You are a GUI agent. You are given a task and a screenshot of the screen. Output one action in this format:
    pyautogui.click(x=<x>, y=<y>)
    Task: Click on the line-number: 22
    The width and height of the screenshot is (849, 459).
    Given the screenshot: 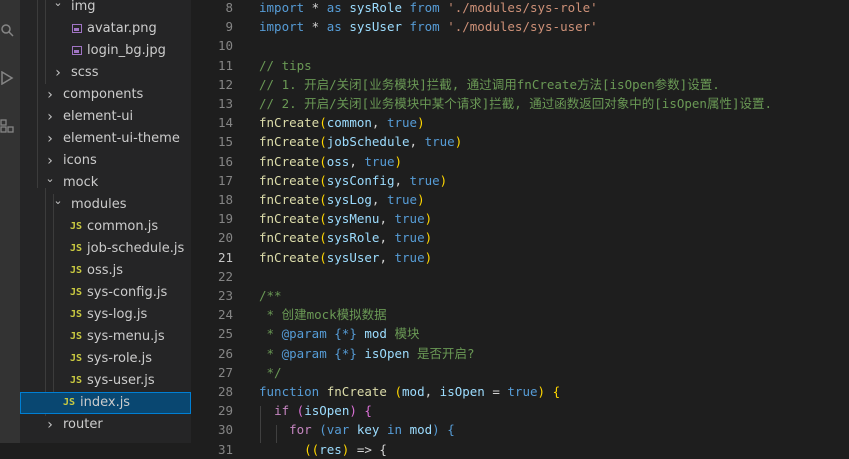 What is the action you would take?
    pyautogui.click(x=225, y=276)
    